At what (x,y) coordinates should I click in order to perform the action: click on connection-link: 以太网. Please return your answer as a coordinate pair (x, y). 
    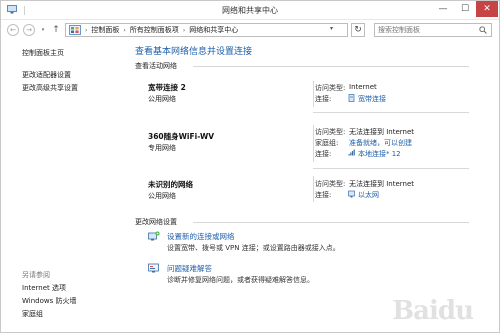
    Looking at the image, I should click on (368, 195).